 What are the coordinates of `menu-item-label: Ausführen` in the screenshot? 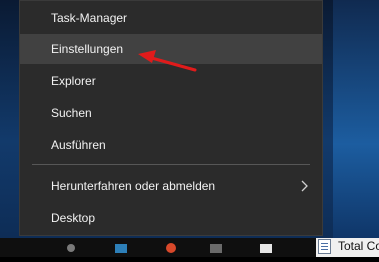 It's located at (78, 145).